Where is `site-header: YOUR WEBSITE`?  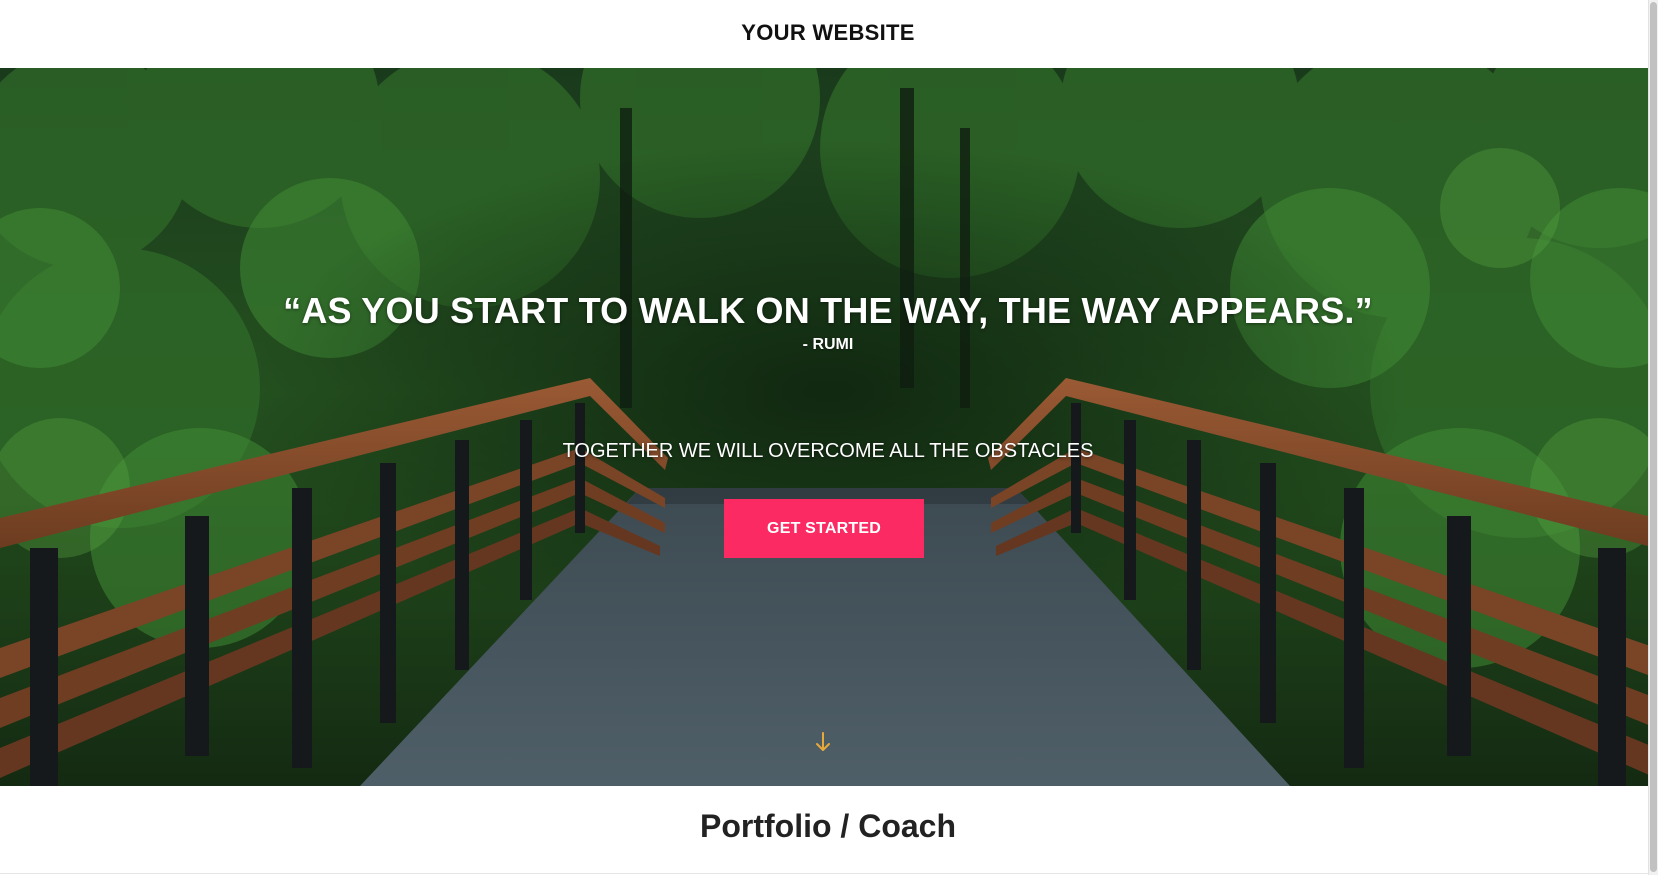
site-header: YOUR WEBSITE is located at coordinates (828, 34).